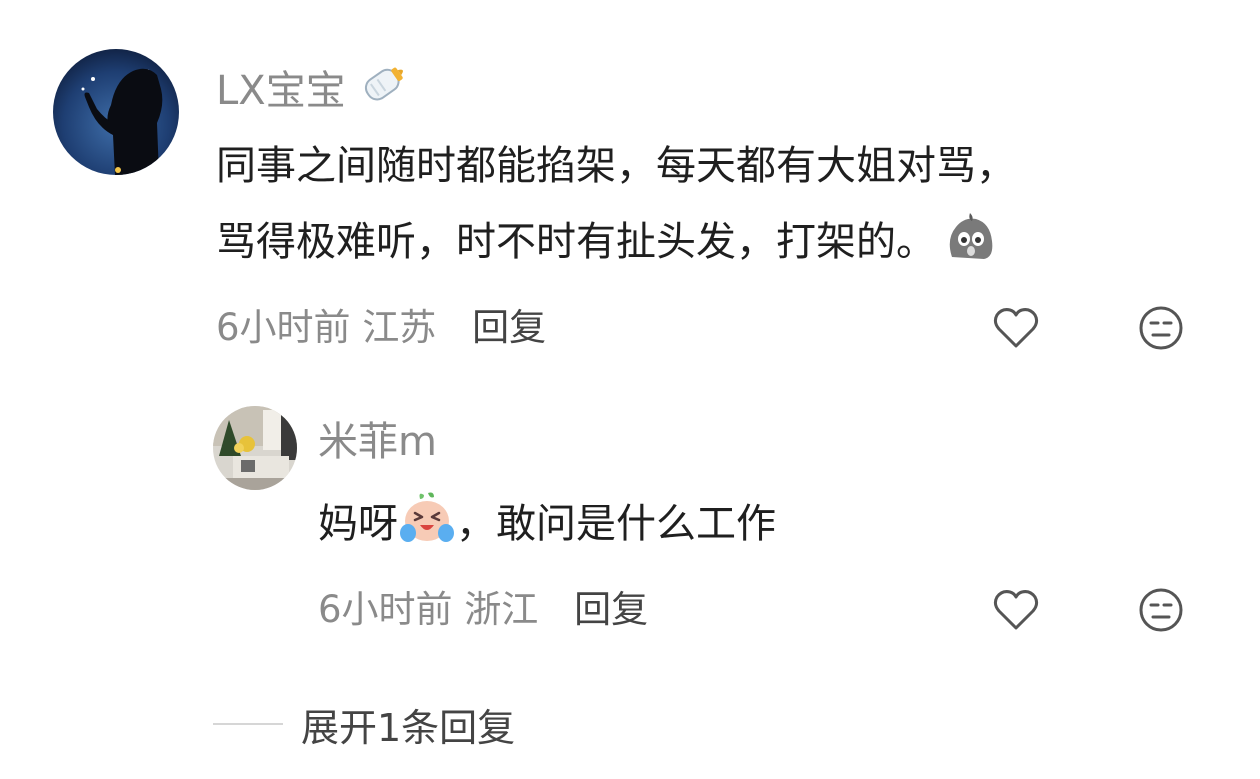  I want to click on comment-meta: 6小时前 江苏 回复, so click(381, 328).